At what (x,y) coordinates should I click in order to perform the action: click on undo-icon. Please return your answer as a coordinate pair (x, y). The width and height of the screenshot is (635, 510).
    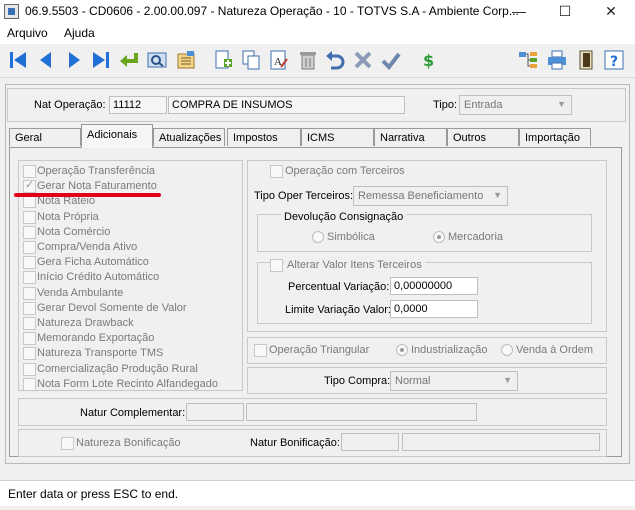
    Looking at the image, I should click on (335, 60).